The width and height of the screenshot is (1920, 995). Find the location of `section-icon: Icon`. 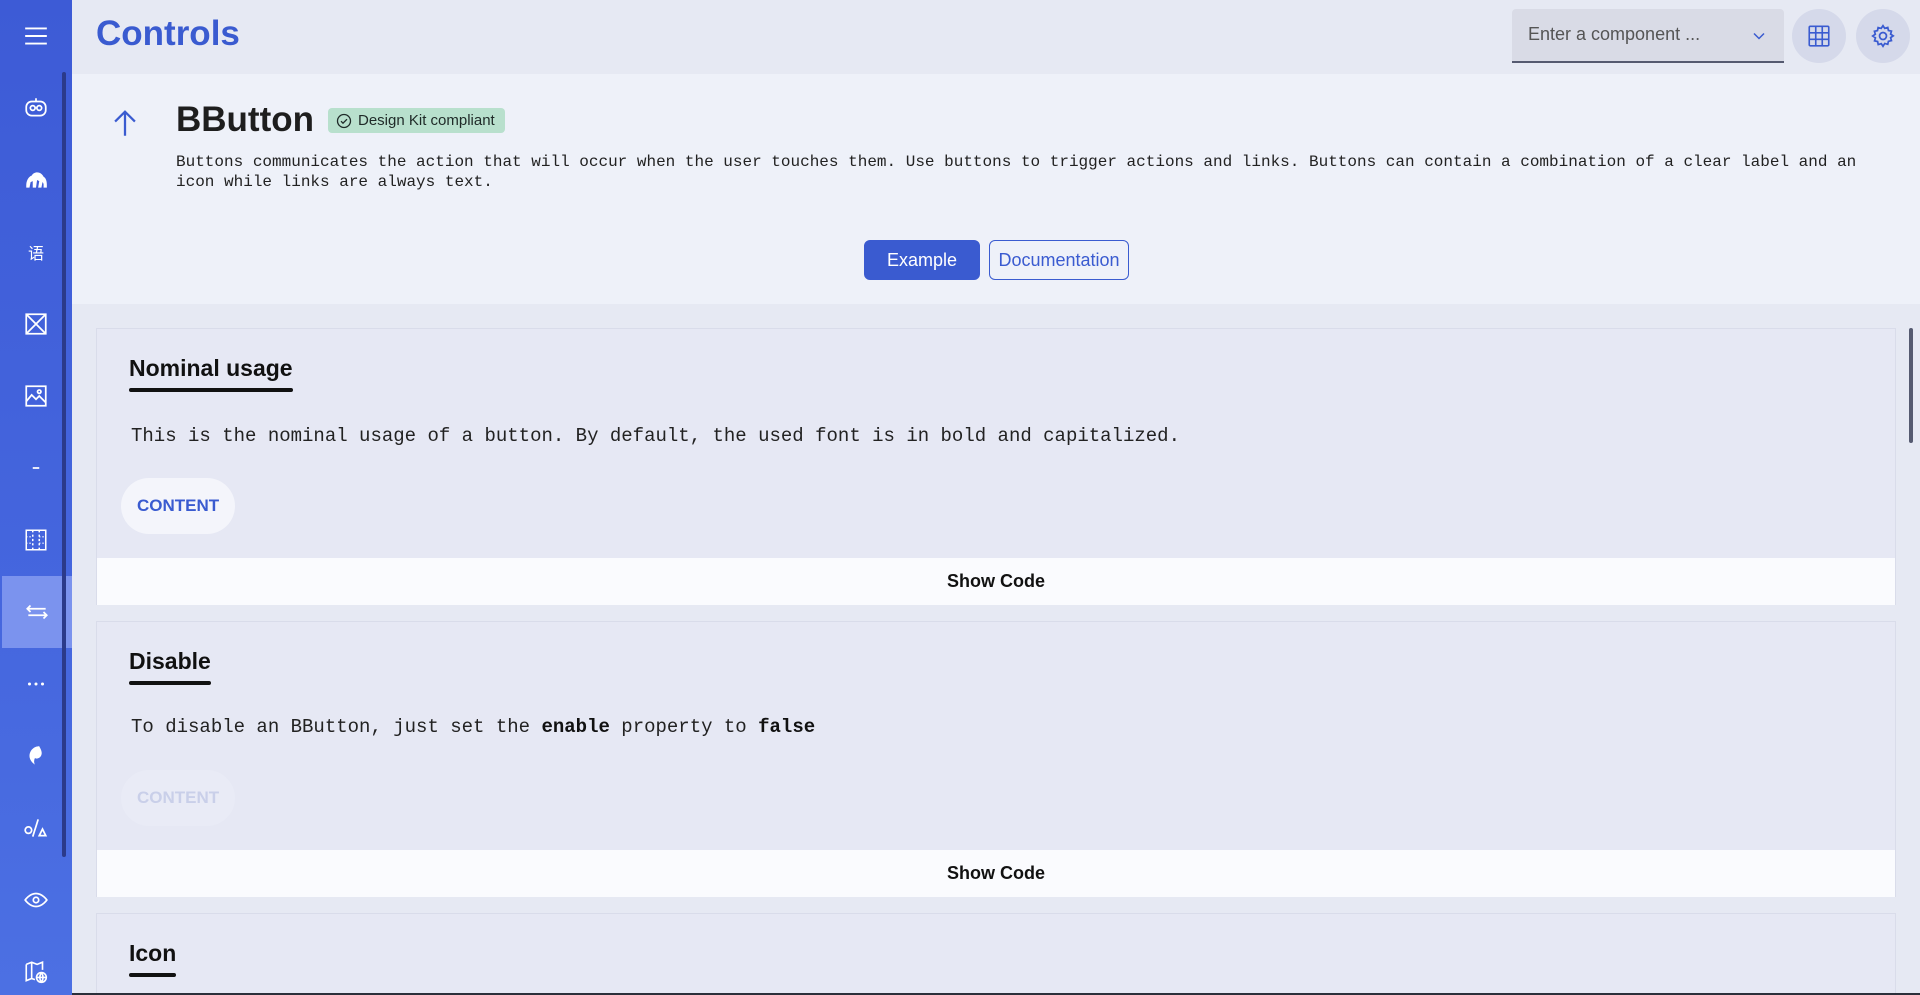

section-icon: Icon is located at coordinates (996, 954).